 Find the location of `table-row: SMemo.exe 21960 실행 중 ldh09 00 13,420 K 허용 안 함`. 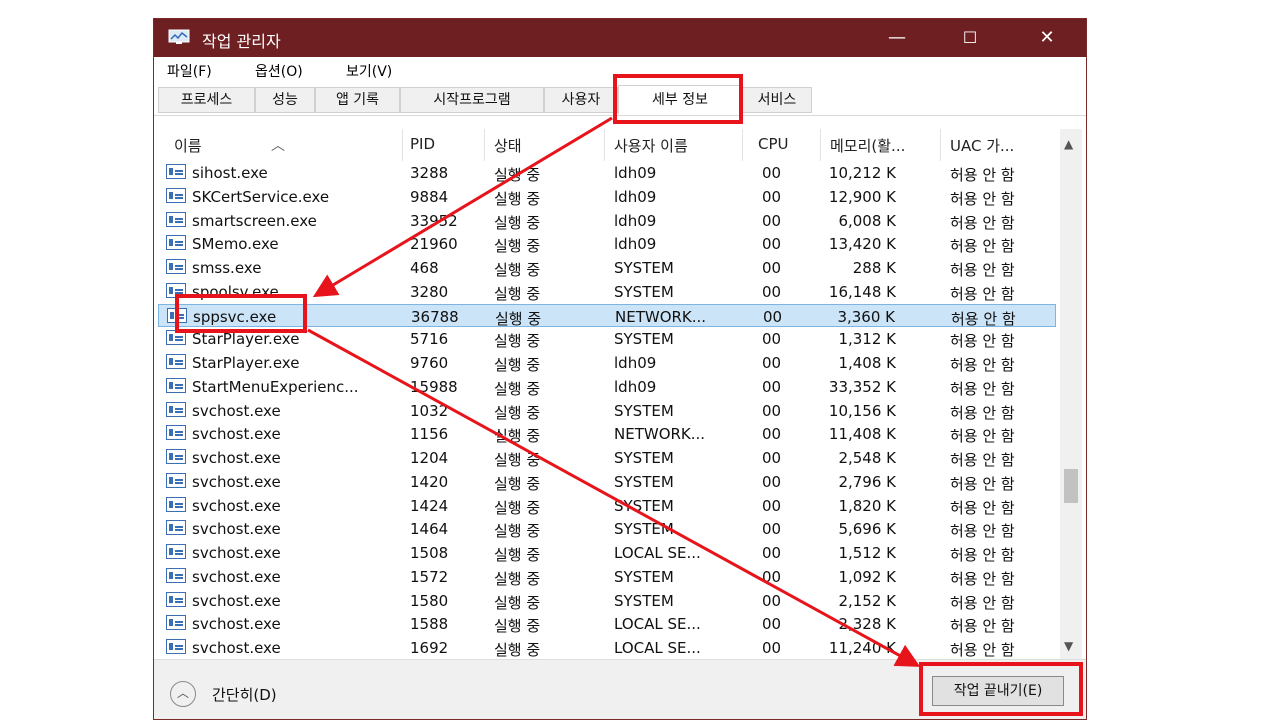

table-row: SMemo.exe 21960 실행 중 ldh09 00 13,420 K 허용 안 함 is located at coordinates (607, 244).